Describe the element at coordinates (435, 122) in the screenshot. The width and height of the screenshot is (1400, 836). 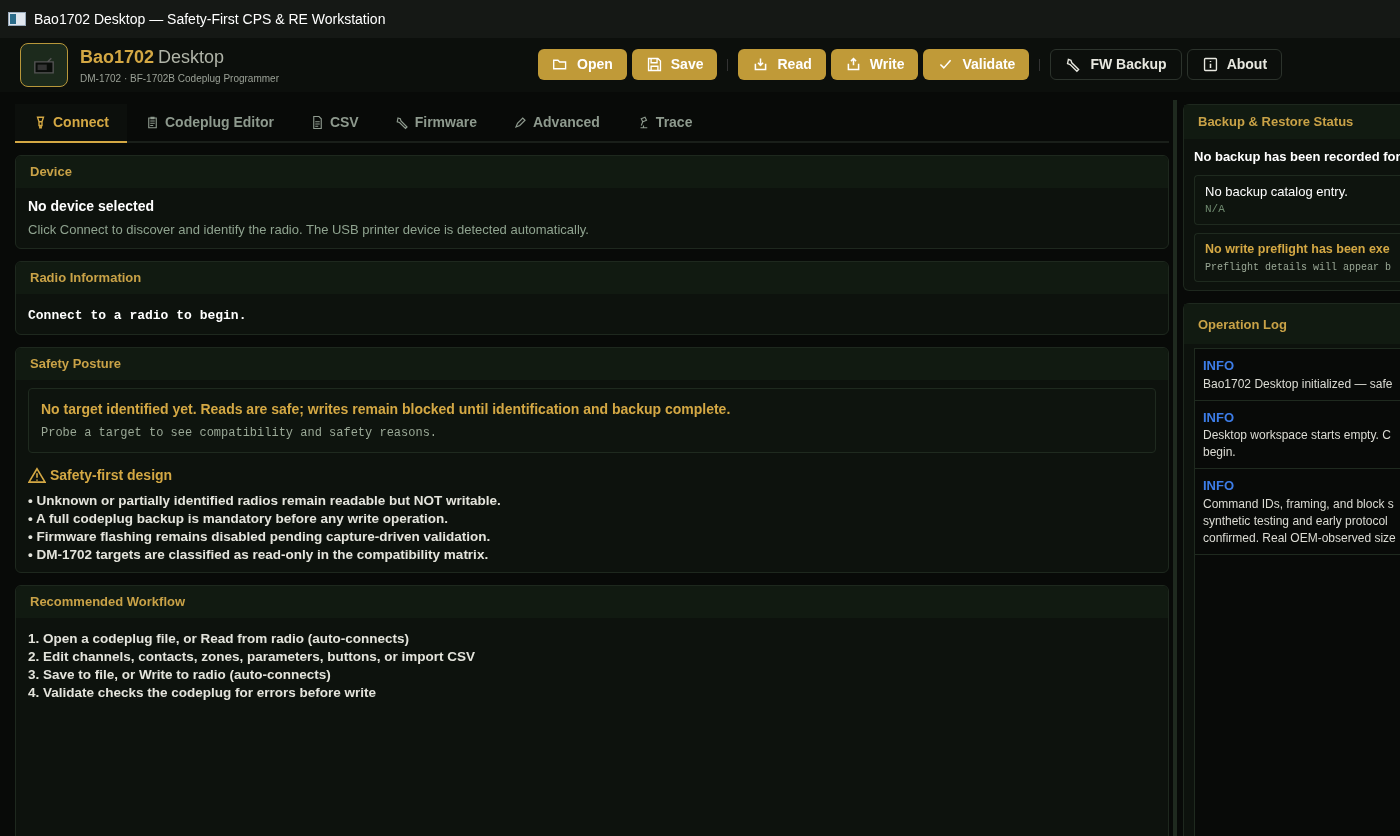
I see `tab: Firmware` at that location.